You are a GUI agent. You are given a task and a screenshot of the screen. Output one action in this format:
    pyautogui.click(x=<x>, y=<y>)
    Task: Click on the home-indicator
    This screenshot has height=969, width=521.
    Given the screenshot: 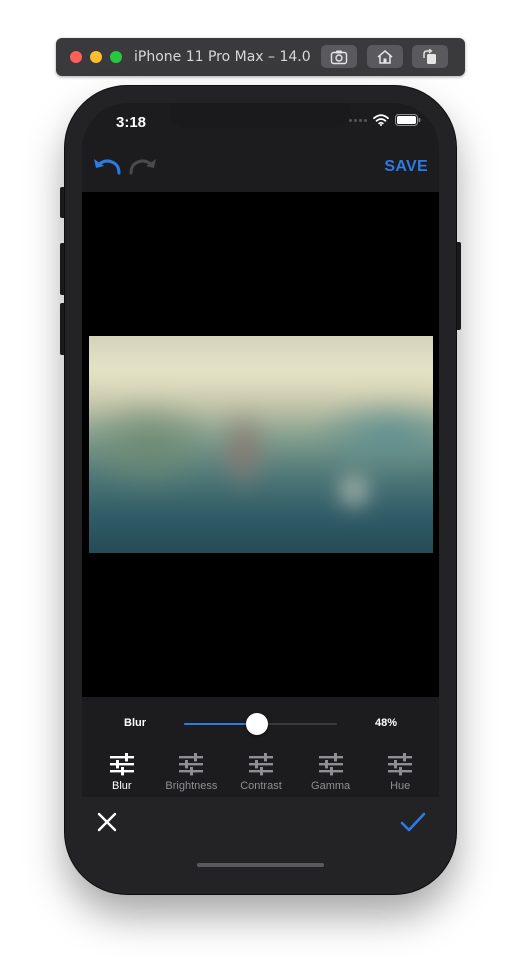 What is the action you would take?
    pyautogui.click(x=260, y=865)
    